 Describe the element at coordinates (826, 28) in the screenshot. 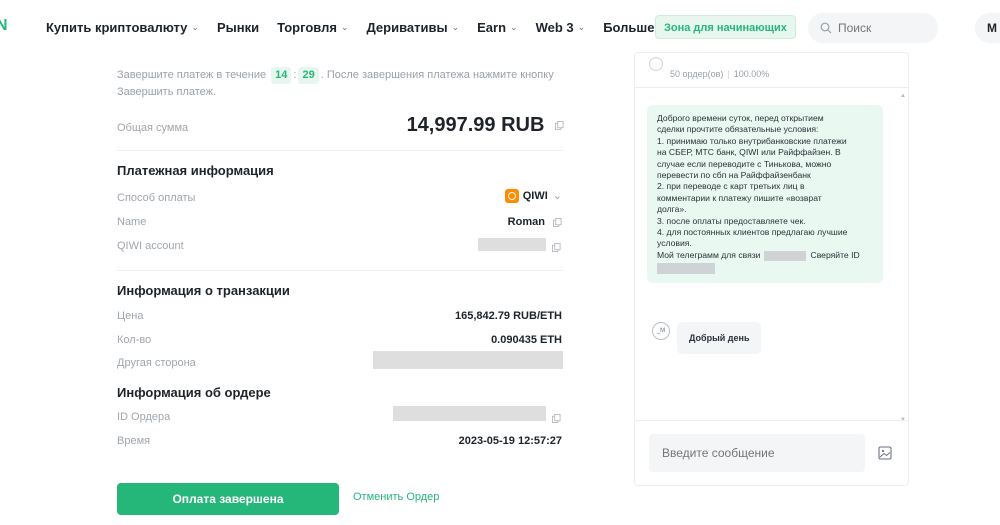

I see `search-icon` at that location.